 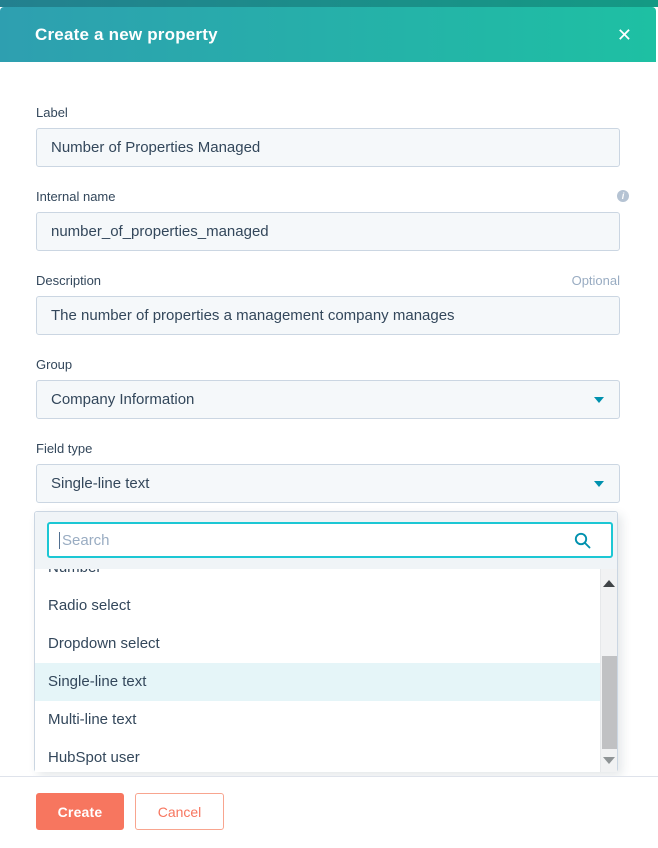 I want to click on page-background-strip, so click(x=329, y=3).